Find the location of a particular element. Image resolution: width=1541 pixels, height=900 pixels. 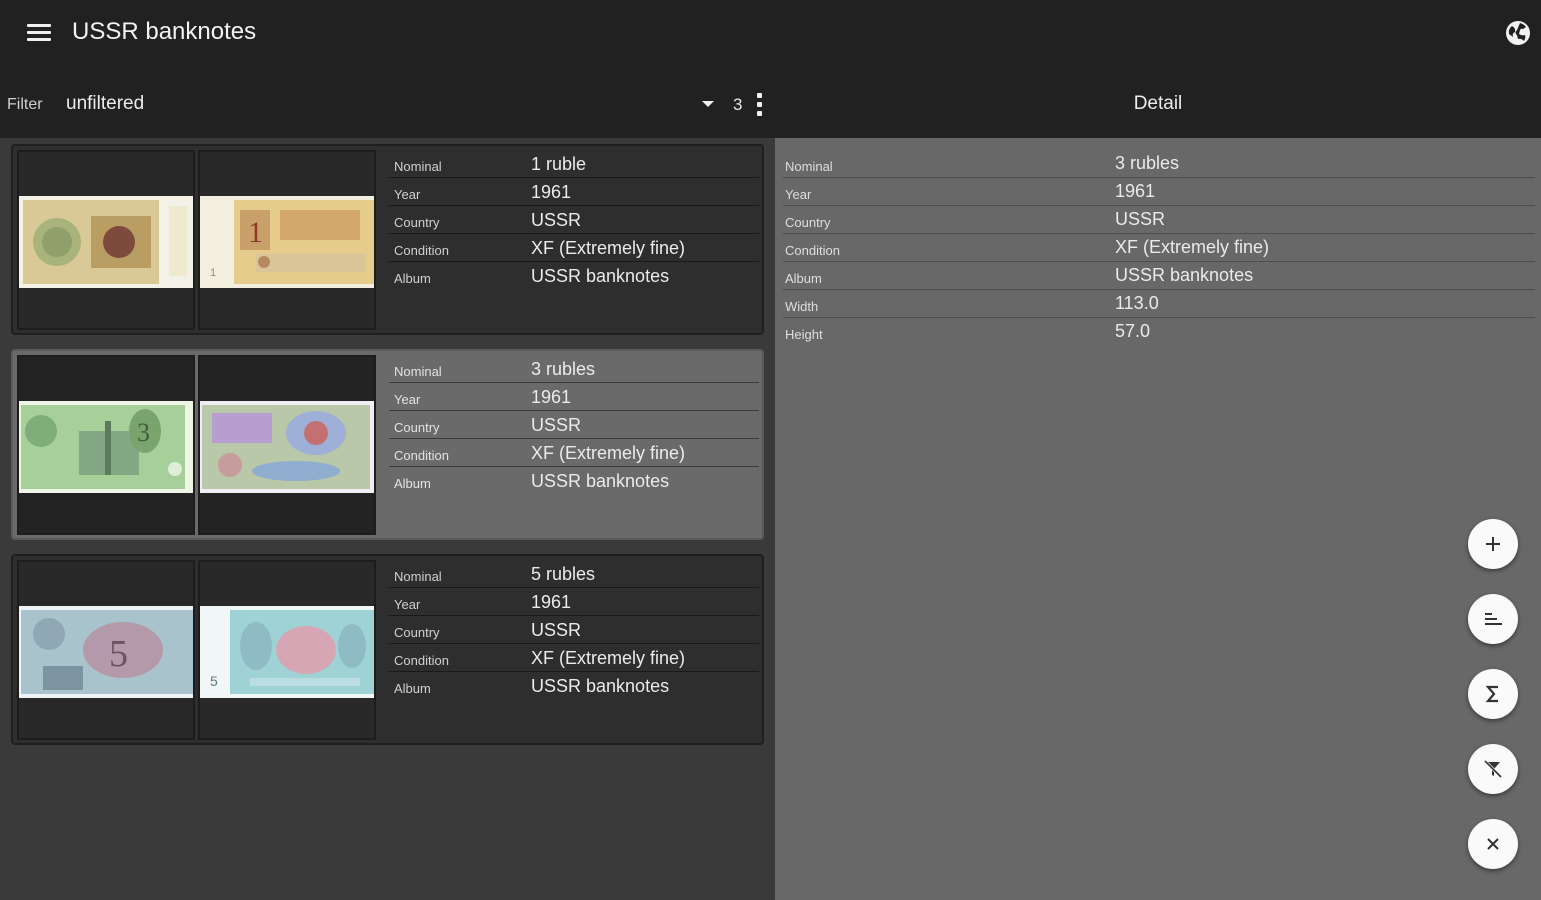

detail-header: Detail is located at coordinates (1158, 103).